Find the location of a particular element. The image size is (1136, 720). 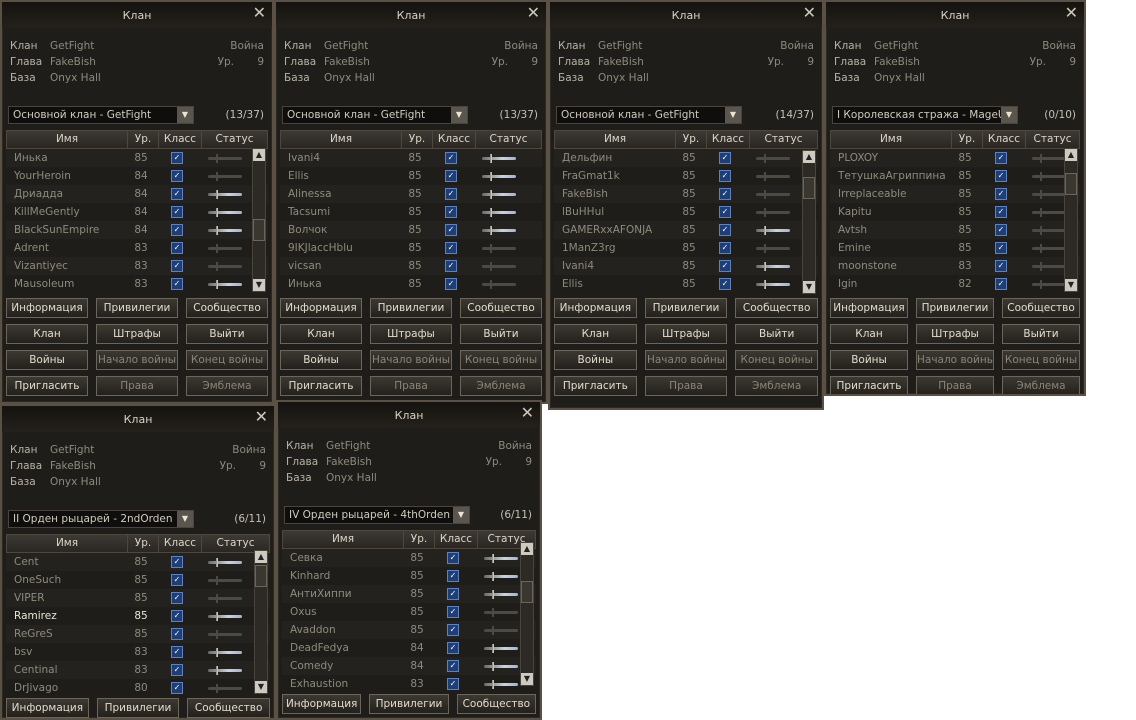

table-row: FakeBish 85 ✓ is located at coordinates (686, 194).